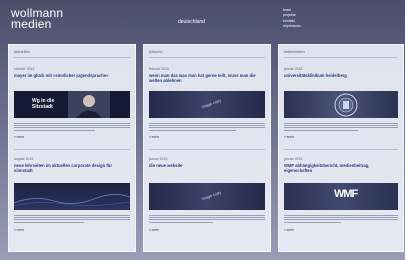 The height and width of the screenshot is (260, 405). I want to click on article-date: oktober 2015, so click(24, 69).